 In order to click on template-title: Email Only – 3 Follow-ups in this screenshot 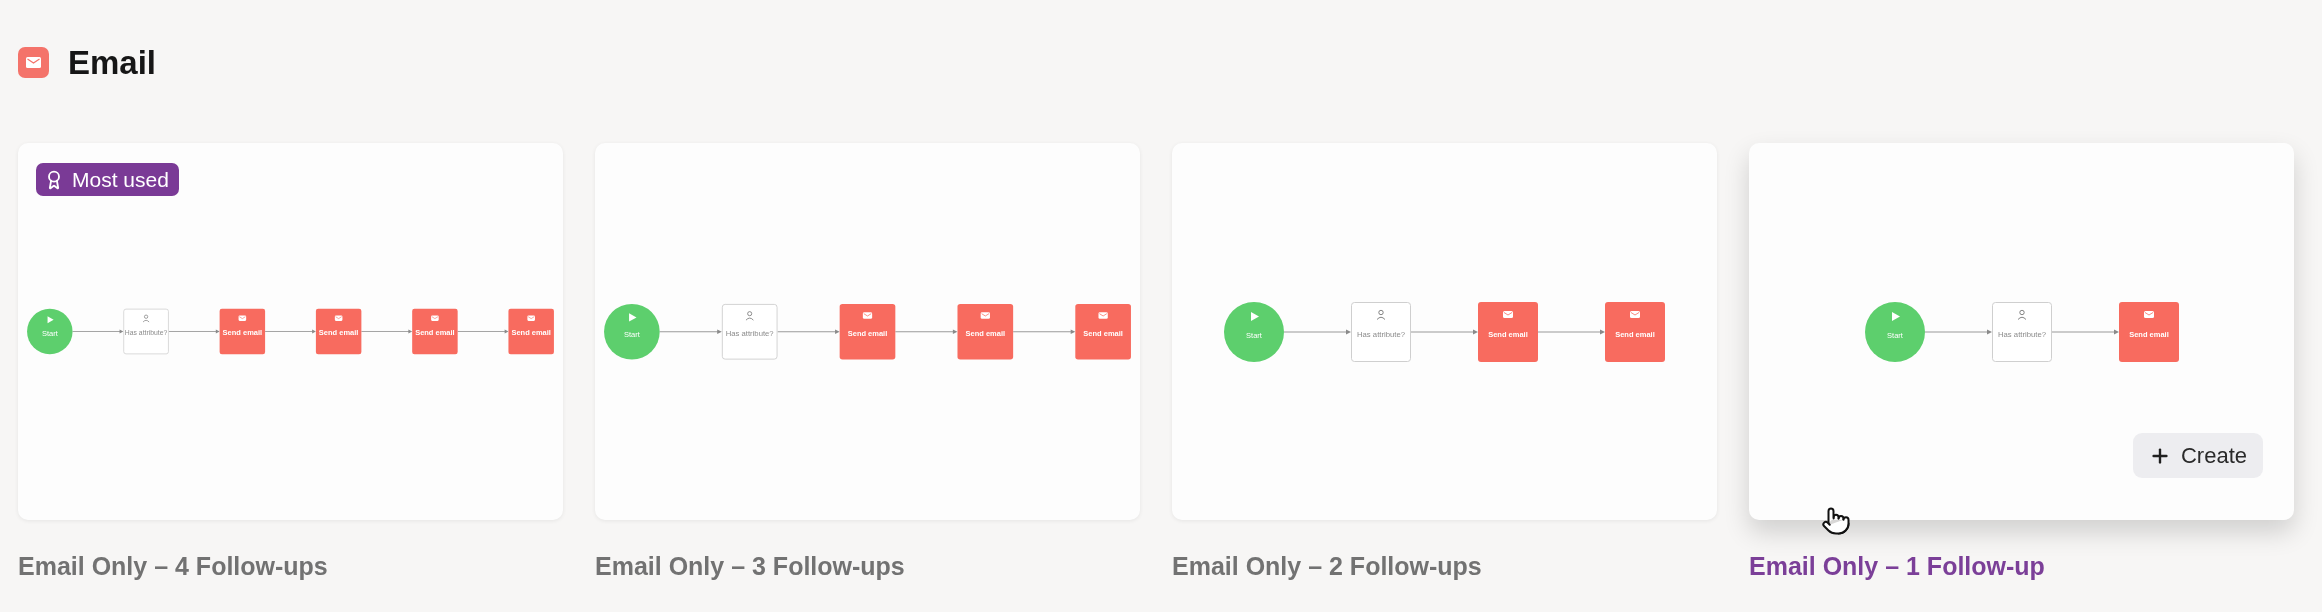, I will do `click(867, 566)`.